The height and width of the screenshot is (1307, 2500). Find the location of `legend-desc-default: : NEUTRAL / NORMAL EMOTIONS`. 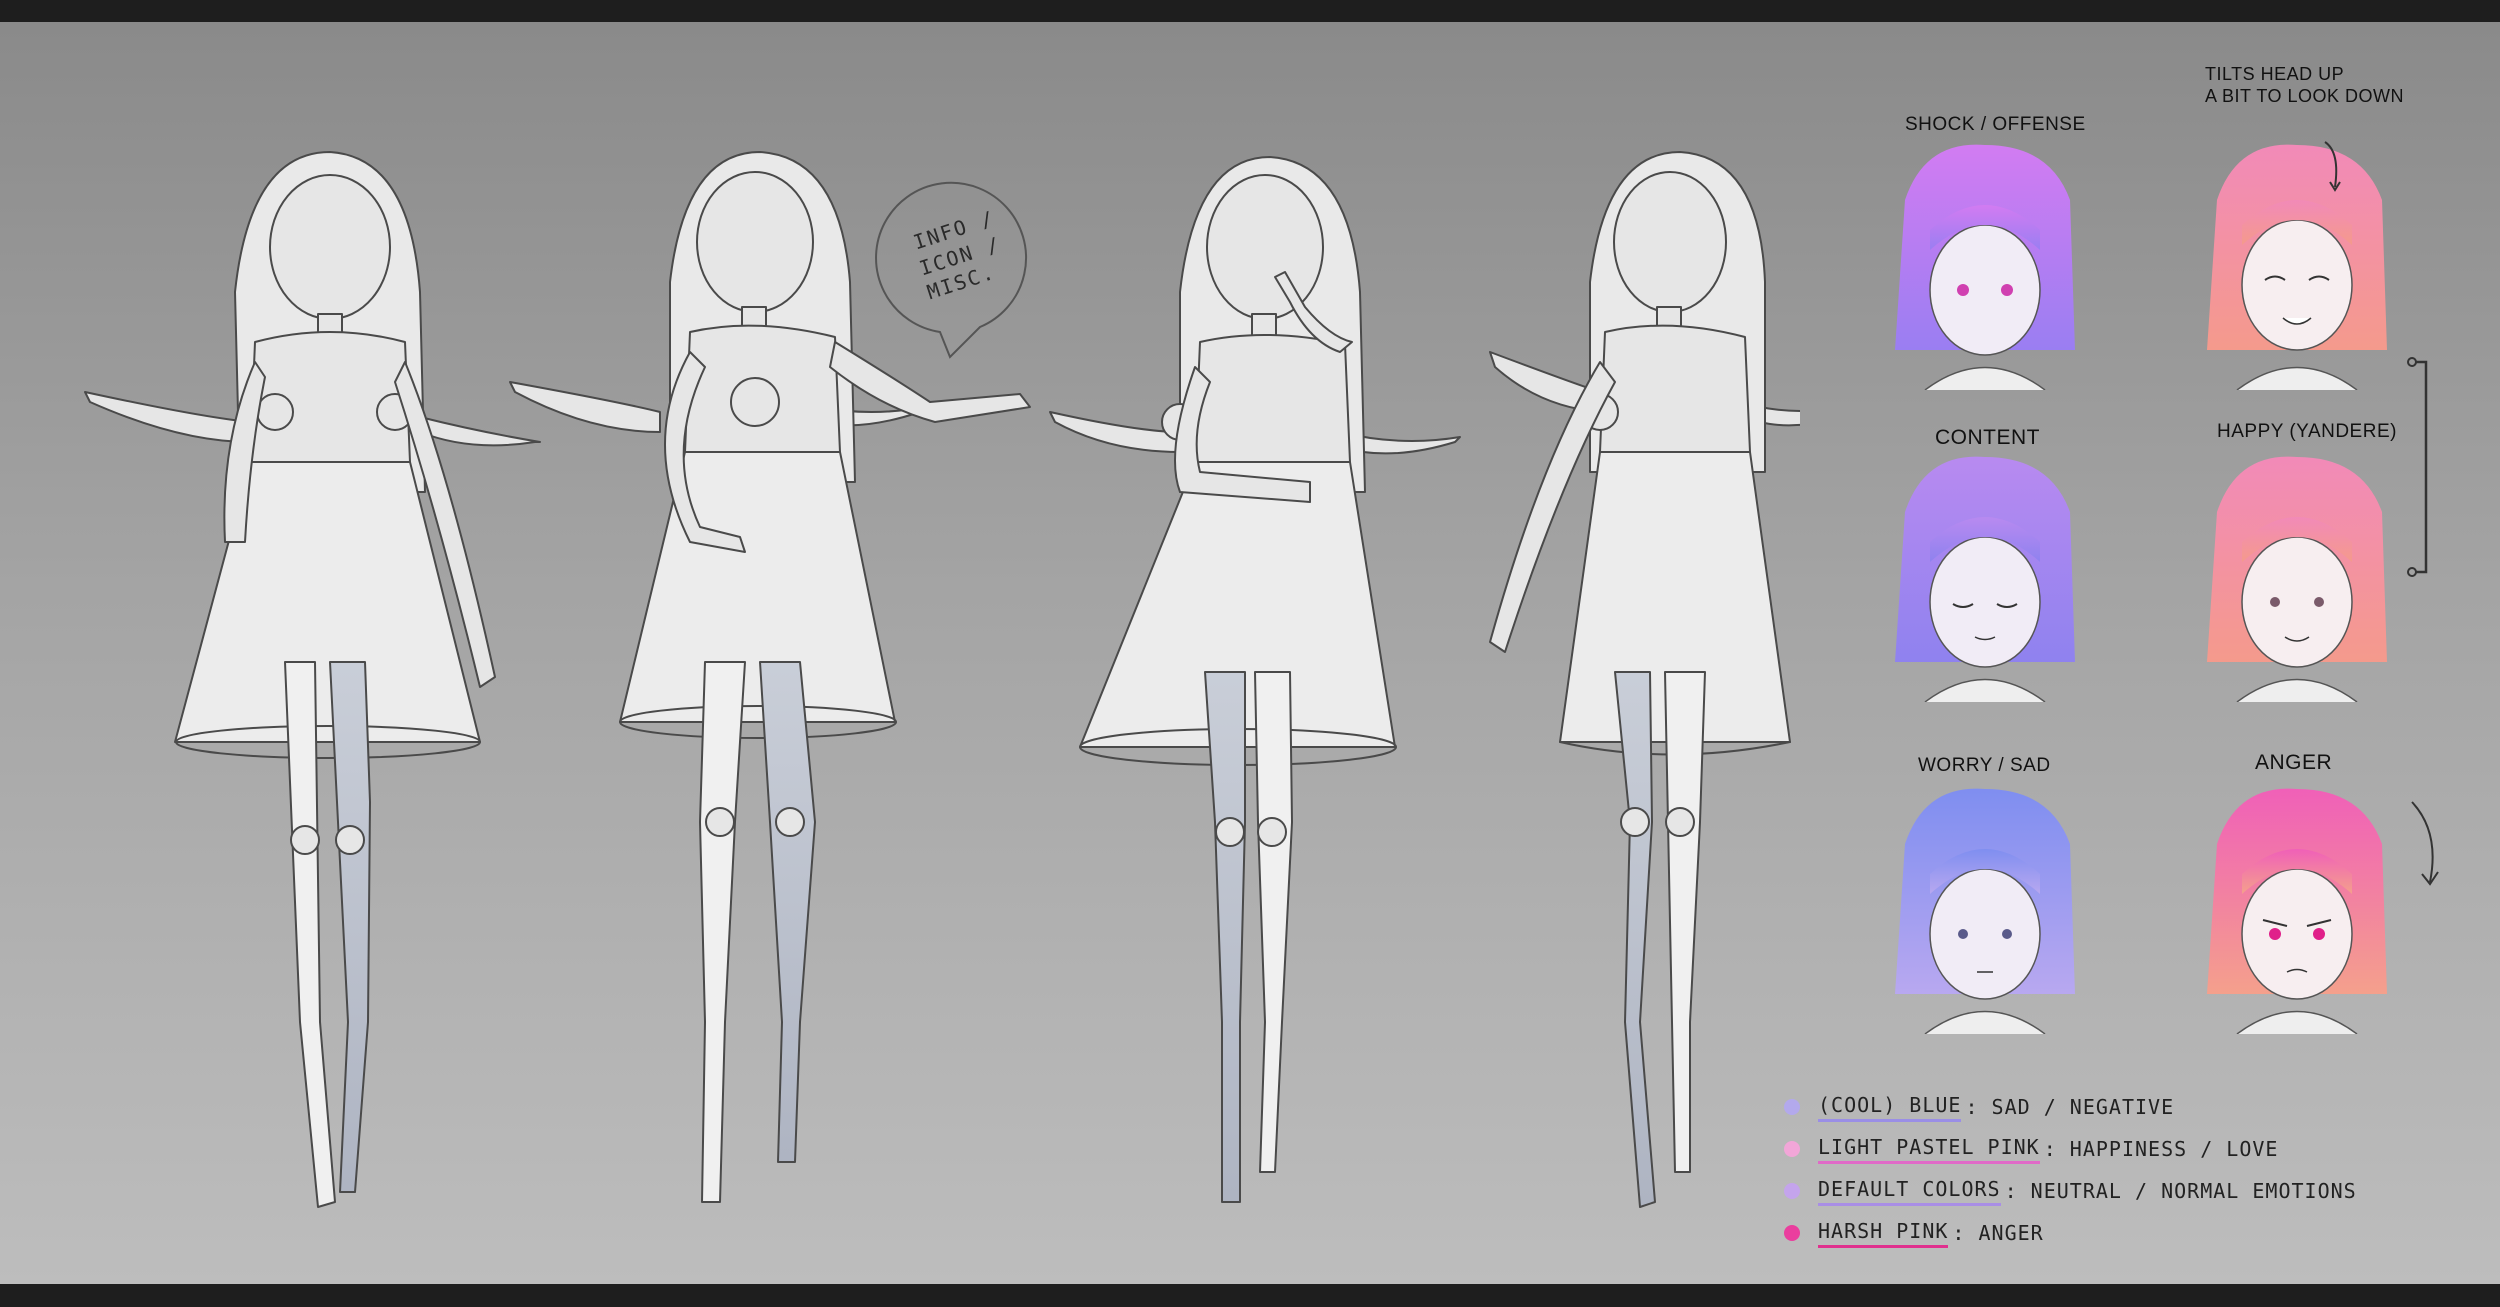

legend-desc-default: : NEUTRAL / NORMAL EMOTIONS is located at coordinates (2180, 1191).